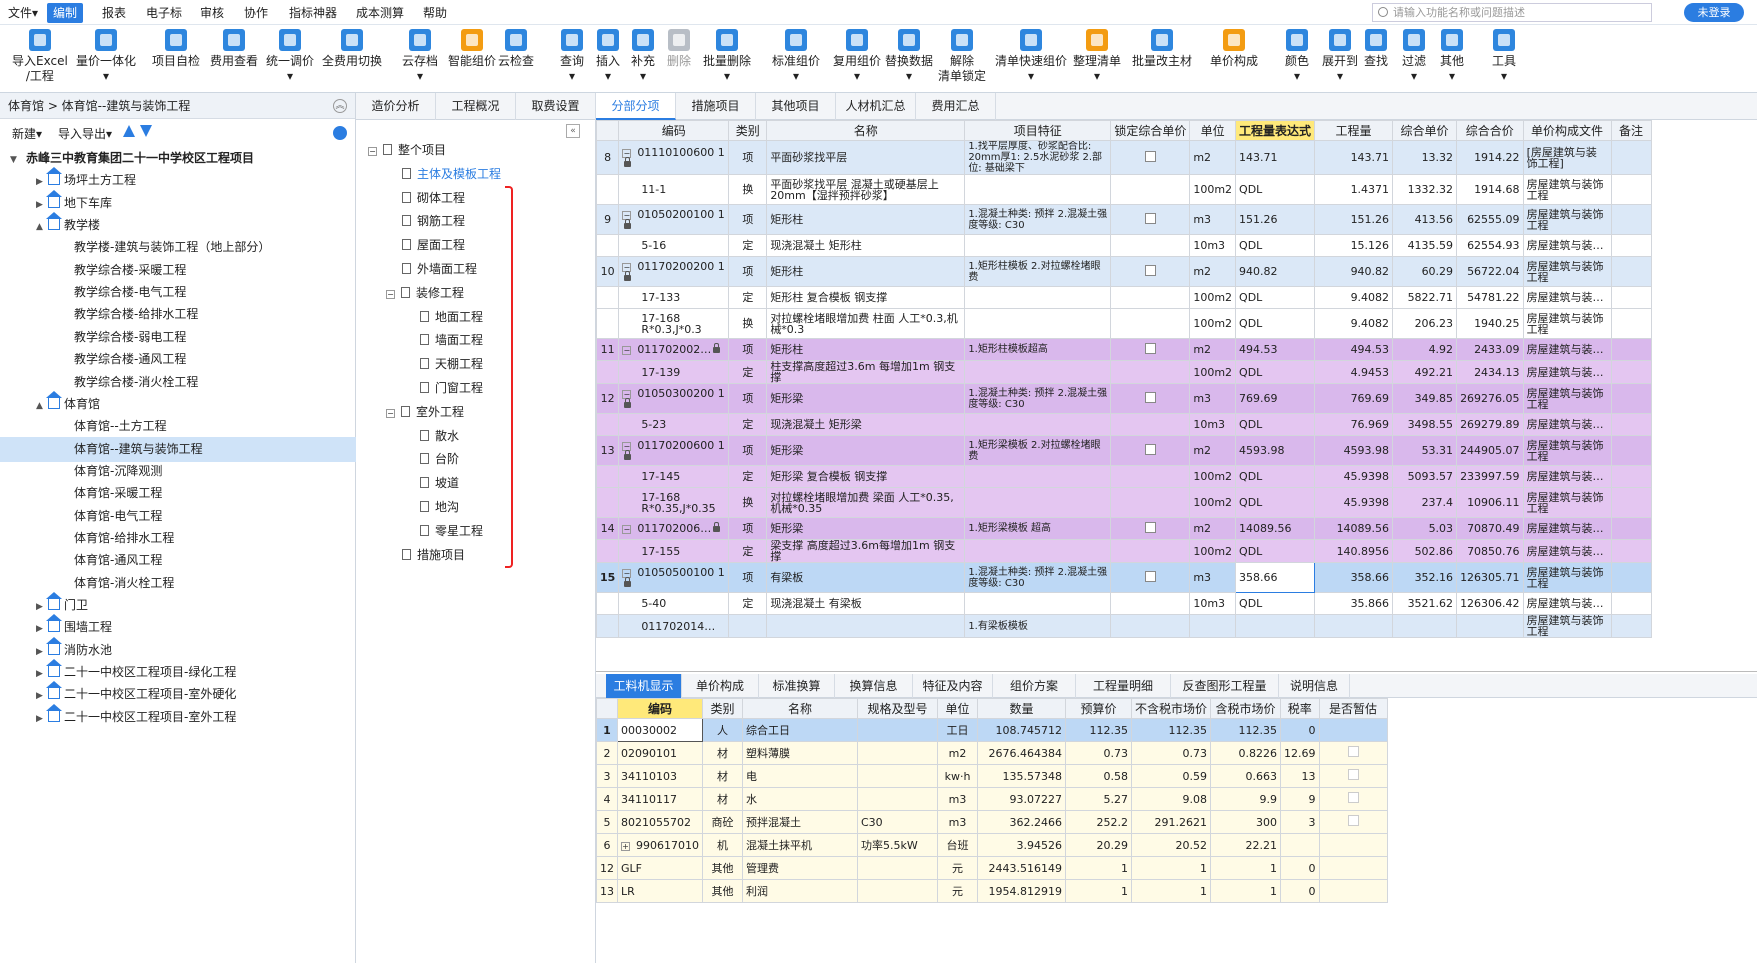  Describe the element at coordinates (1171, 868) in the screenshot. I see `market-price-cell: 1` at that location.